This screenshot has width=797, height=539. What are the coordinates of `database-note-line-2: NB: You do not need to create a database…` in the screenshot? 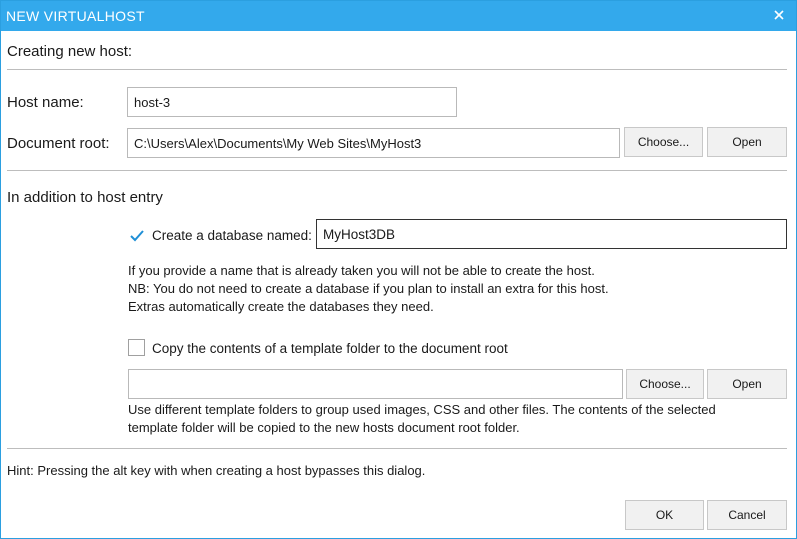 It's located at (368, 288).